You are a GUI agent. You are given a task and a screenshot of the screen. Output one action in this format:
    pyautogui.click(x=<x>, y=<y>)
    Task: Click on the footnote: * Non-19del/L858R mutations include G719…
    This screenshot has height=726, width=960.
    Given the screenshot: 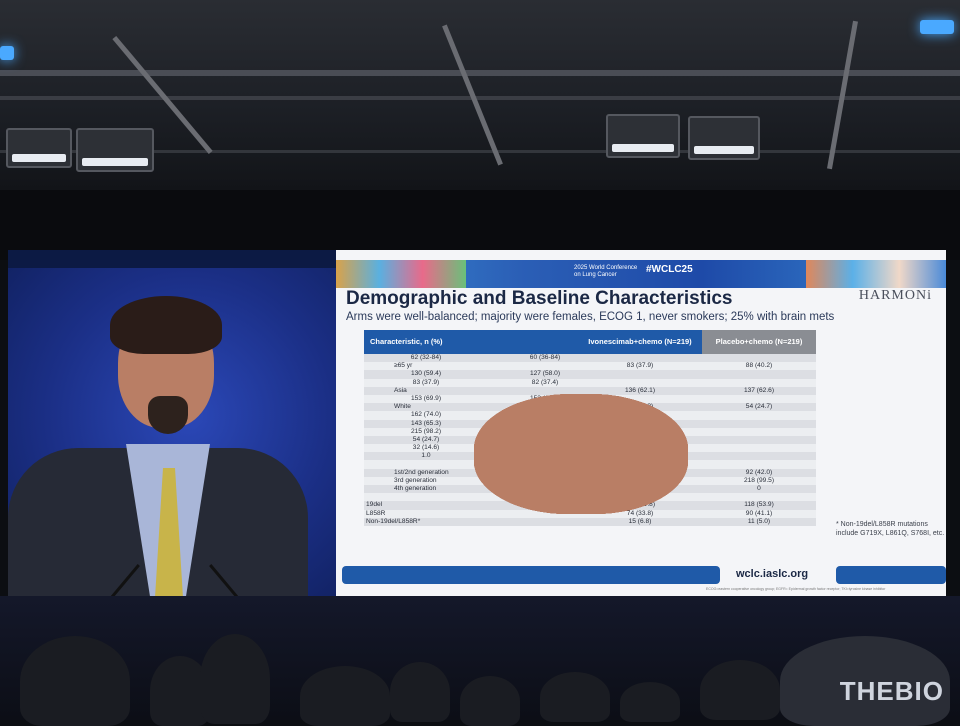 What is the action you would take?
    pyautogui.click(x=890, y=529)
    